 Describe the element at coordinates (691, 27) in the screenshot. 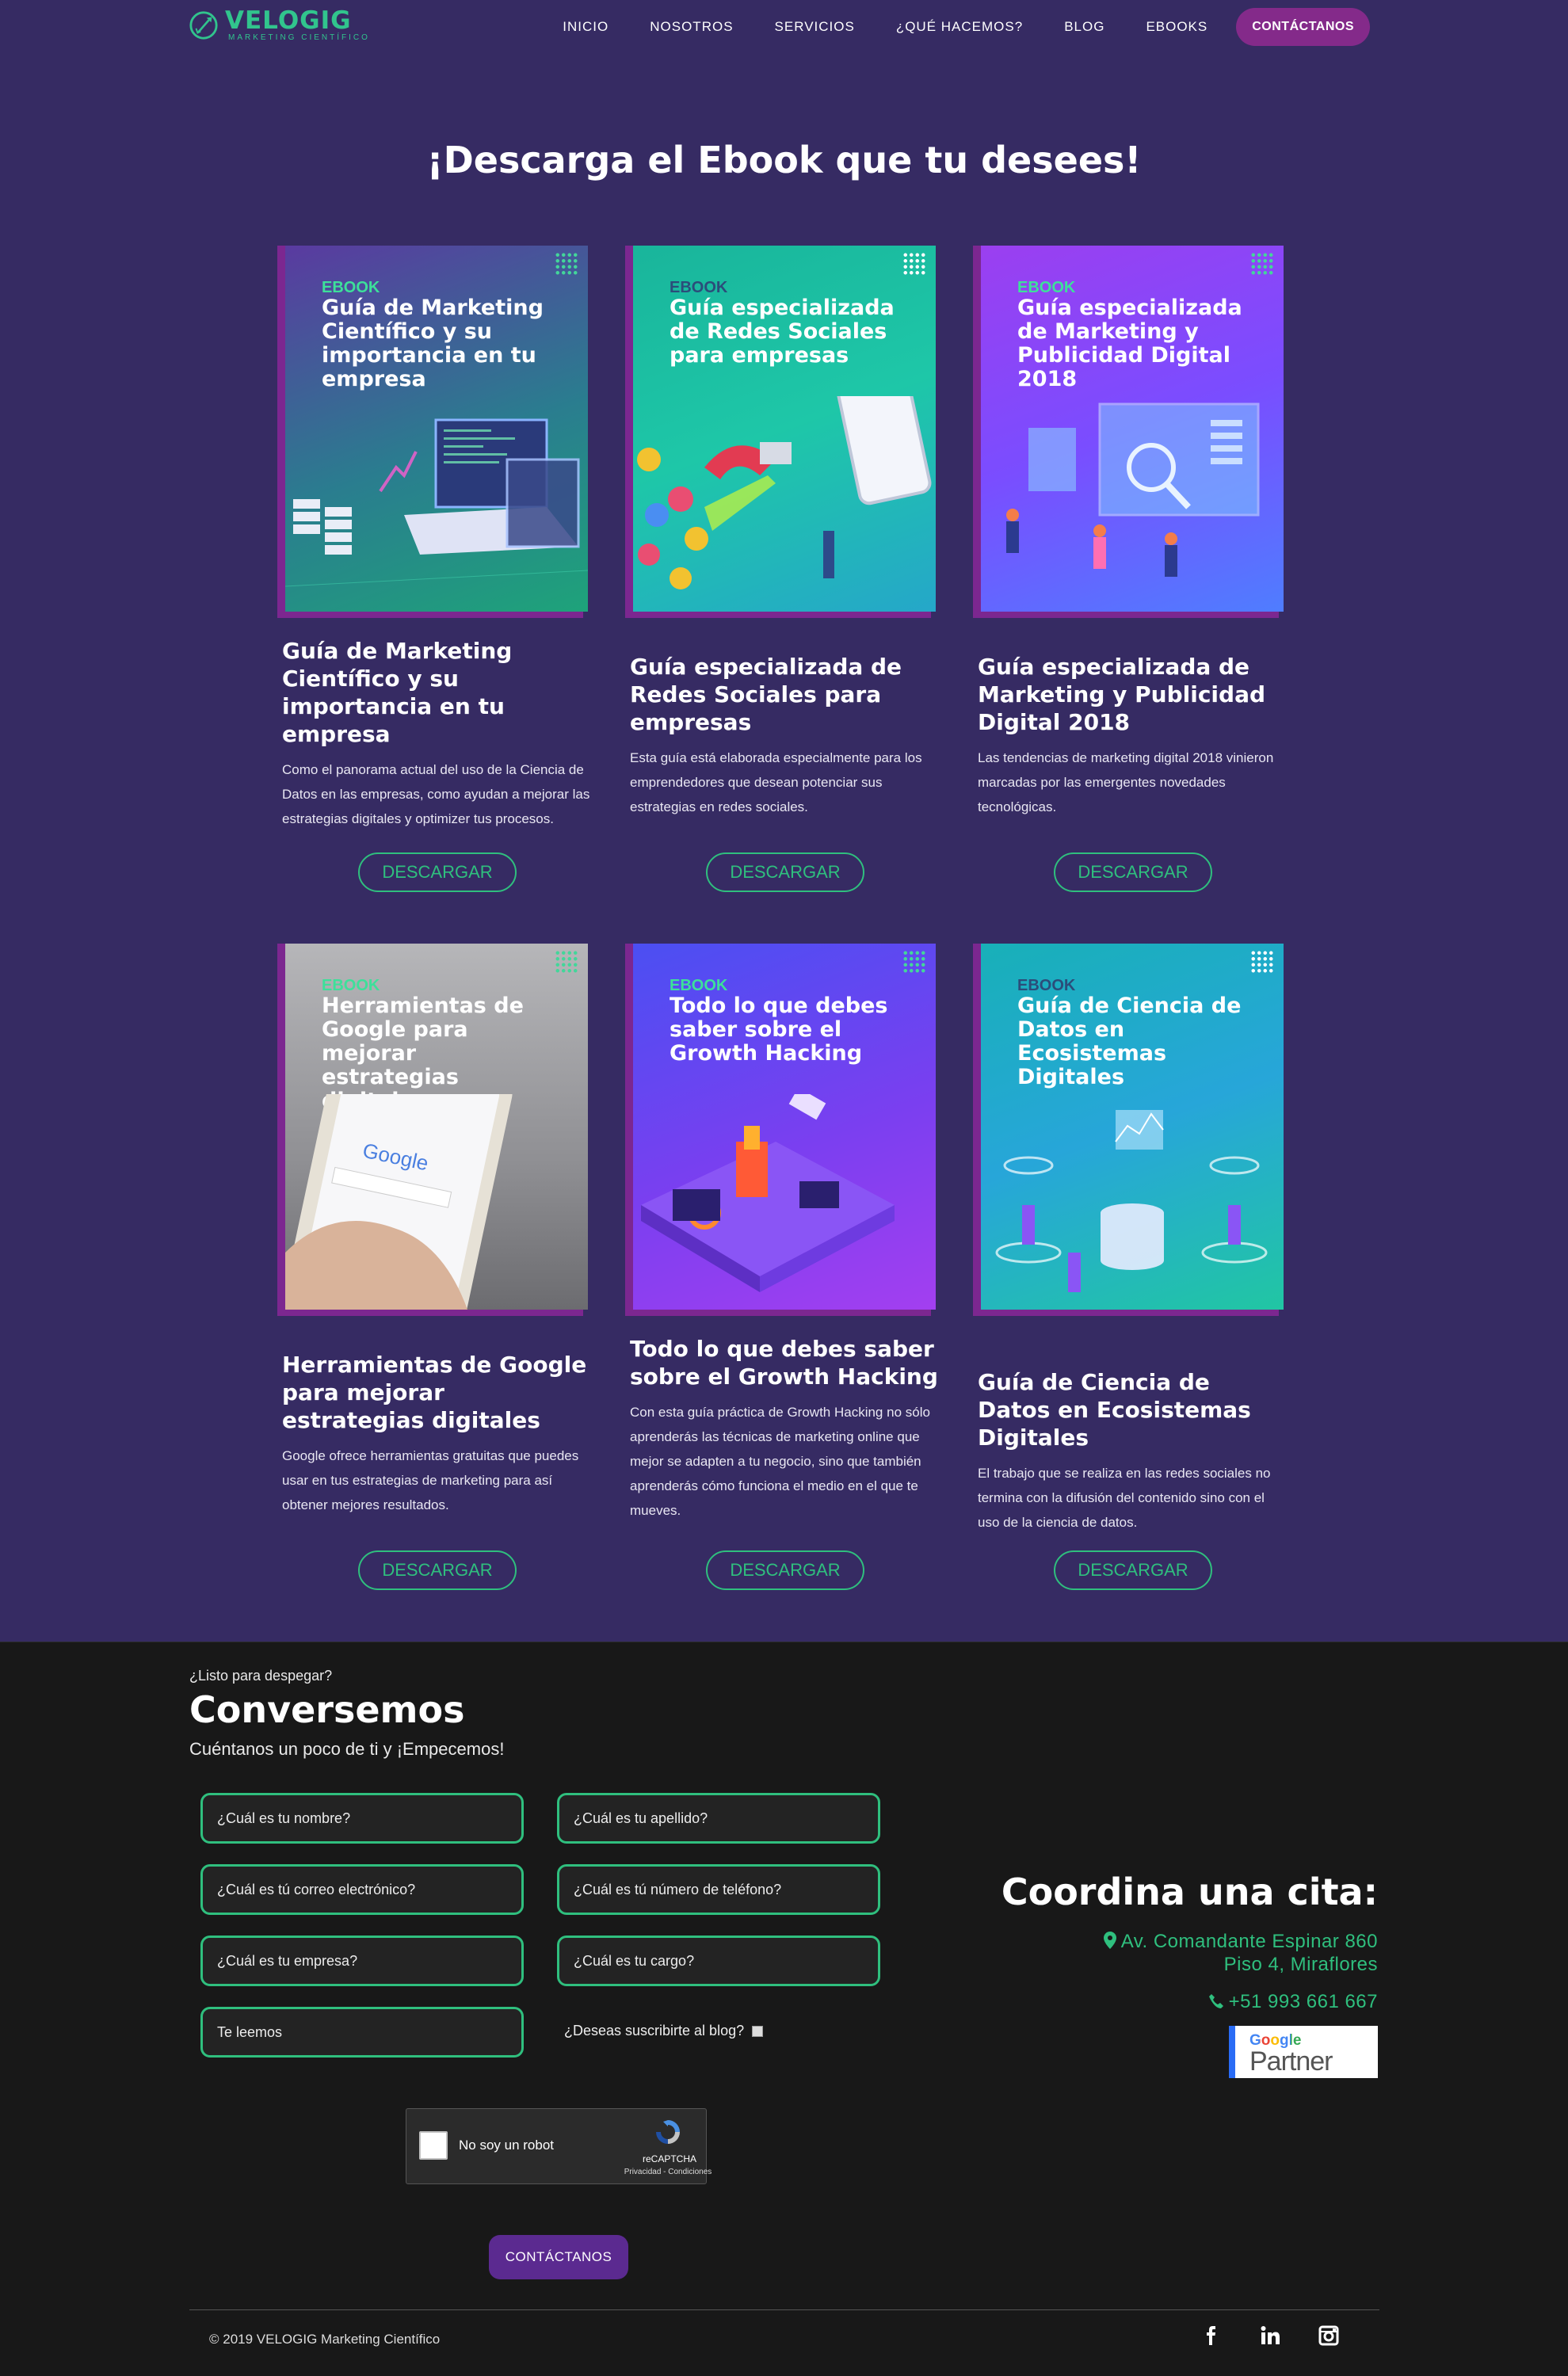

I see `menu-item-nosotros: NOSOTROS` at that location.